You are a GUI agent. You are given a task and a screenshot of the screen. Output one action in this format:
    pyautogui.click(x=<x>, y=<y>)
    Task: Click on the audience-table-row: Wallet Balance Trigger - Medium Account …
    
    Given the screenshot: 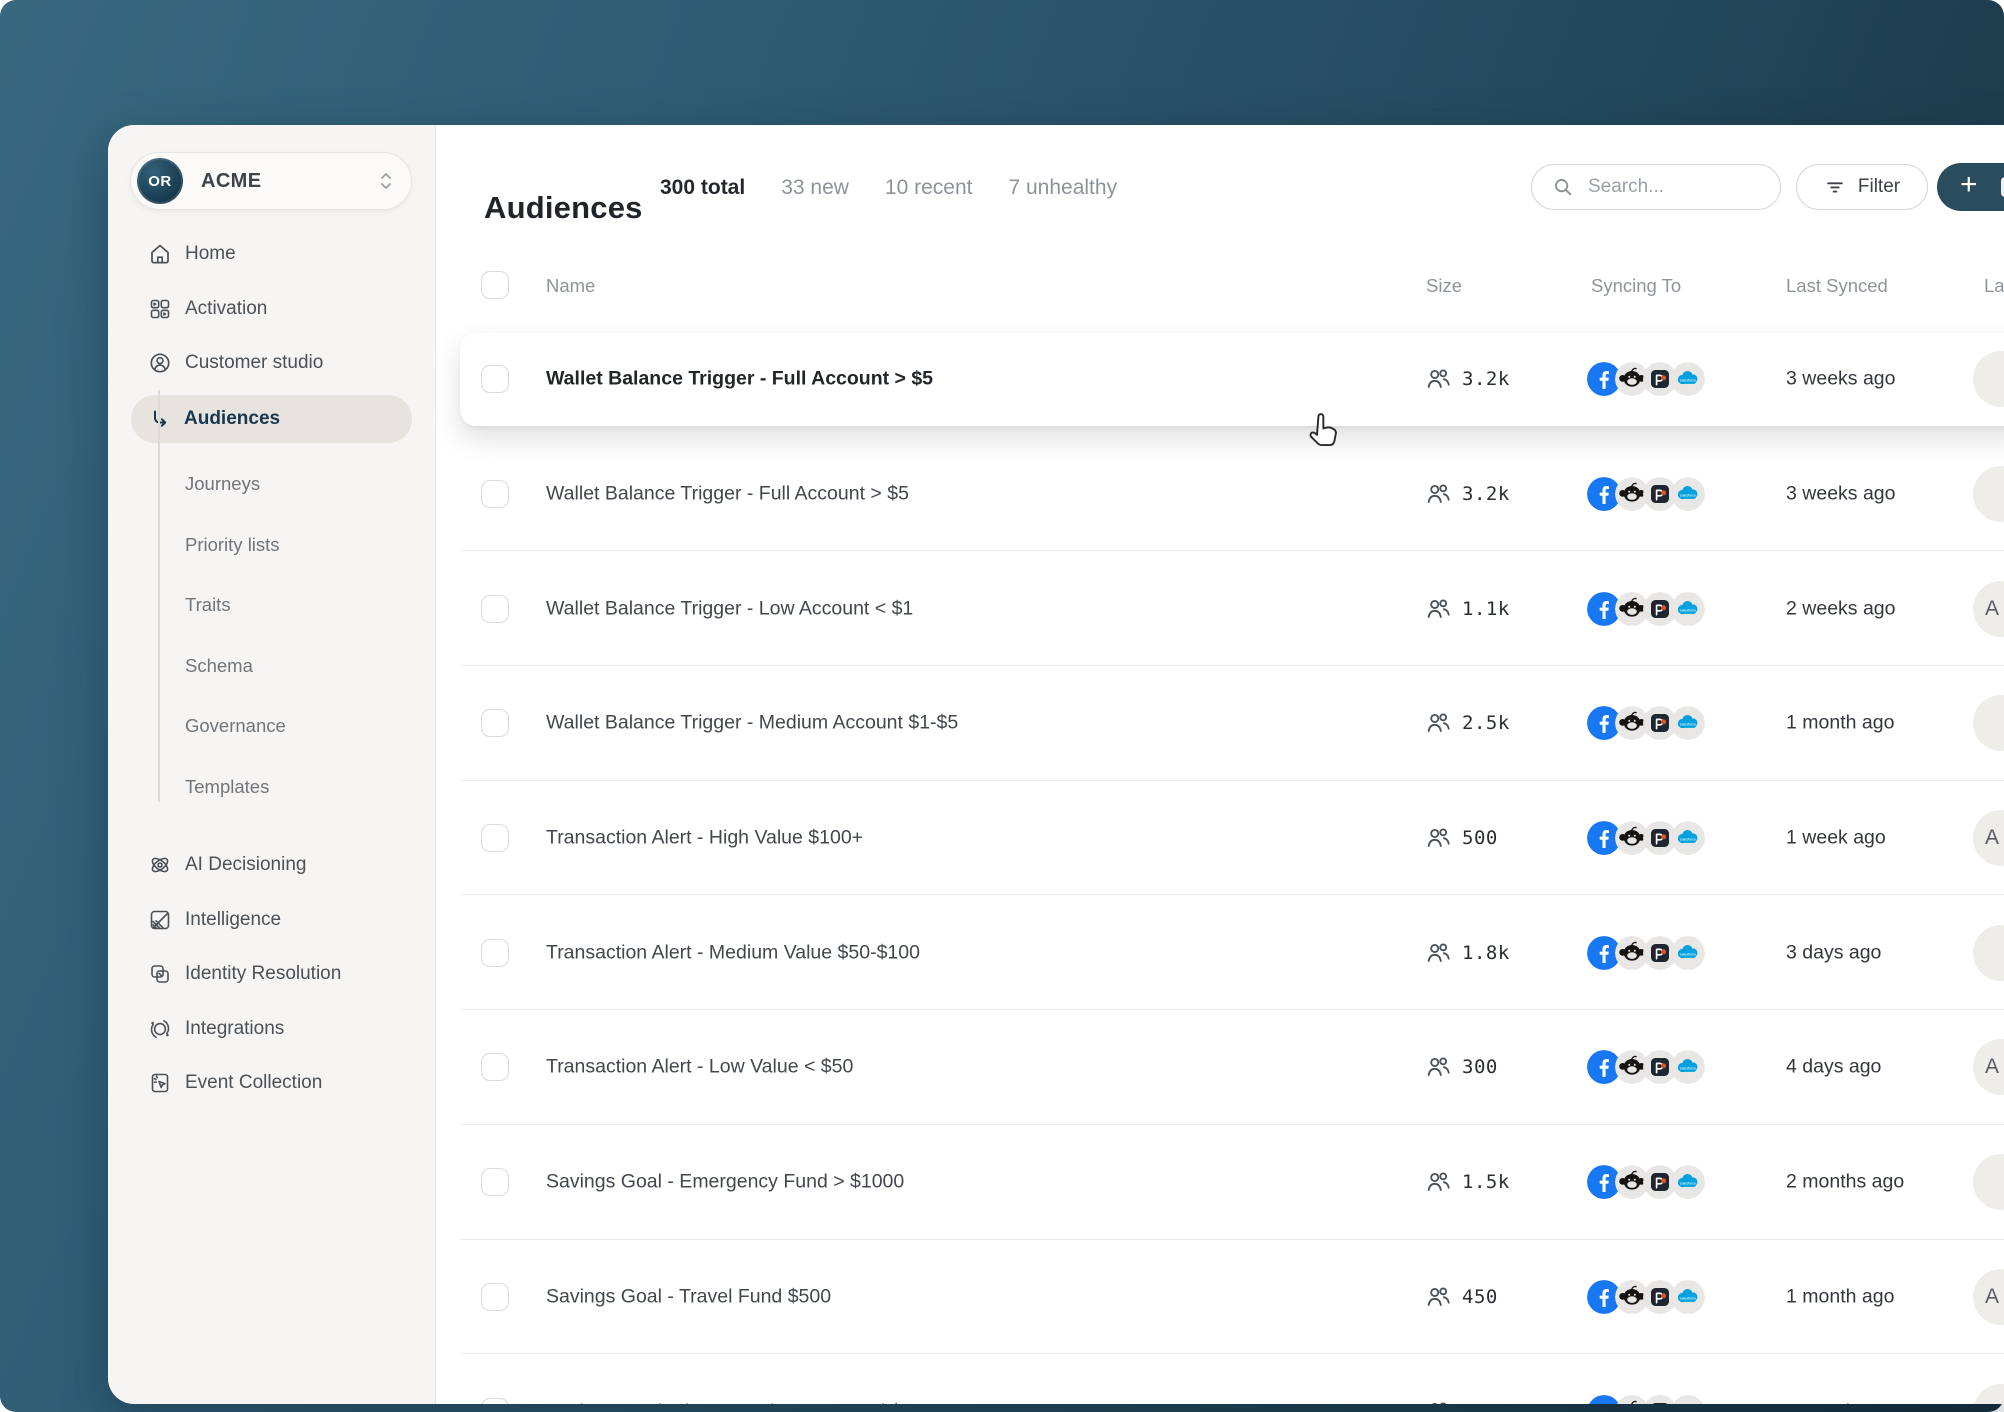 What is the action you would take?
    pyautogui.click(x=1220, y=723)
    